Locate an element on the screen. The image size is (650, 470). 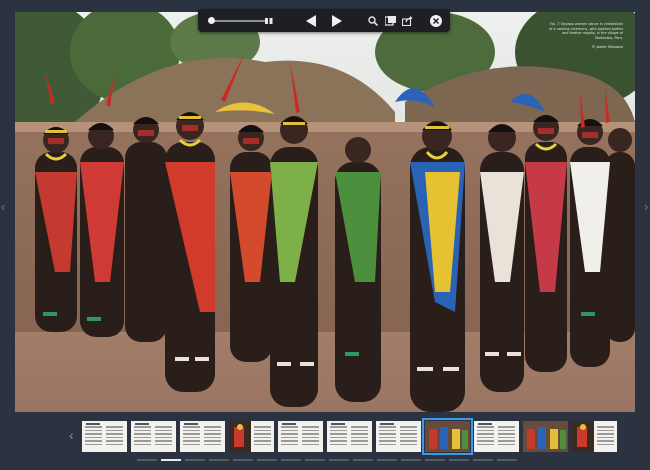
filmstrip-prev-icon: ‹ is located at coordinates (71, 435).